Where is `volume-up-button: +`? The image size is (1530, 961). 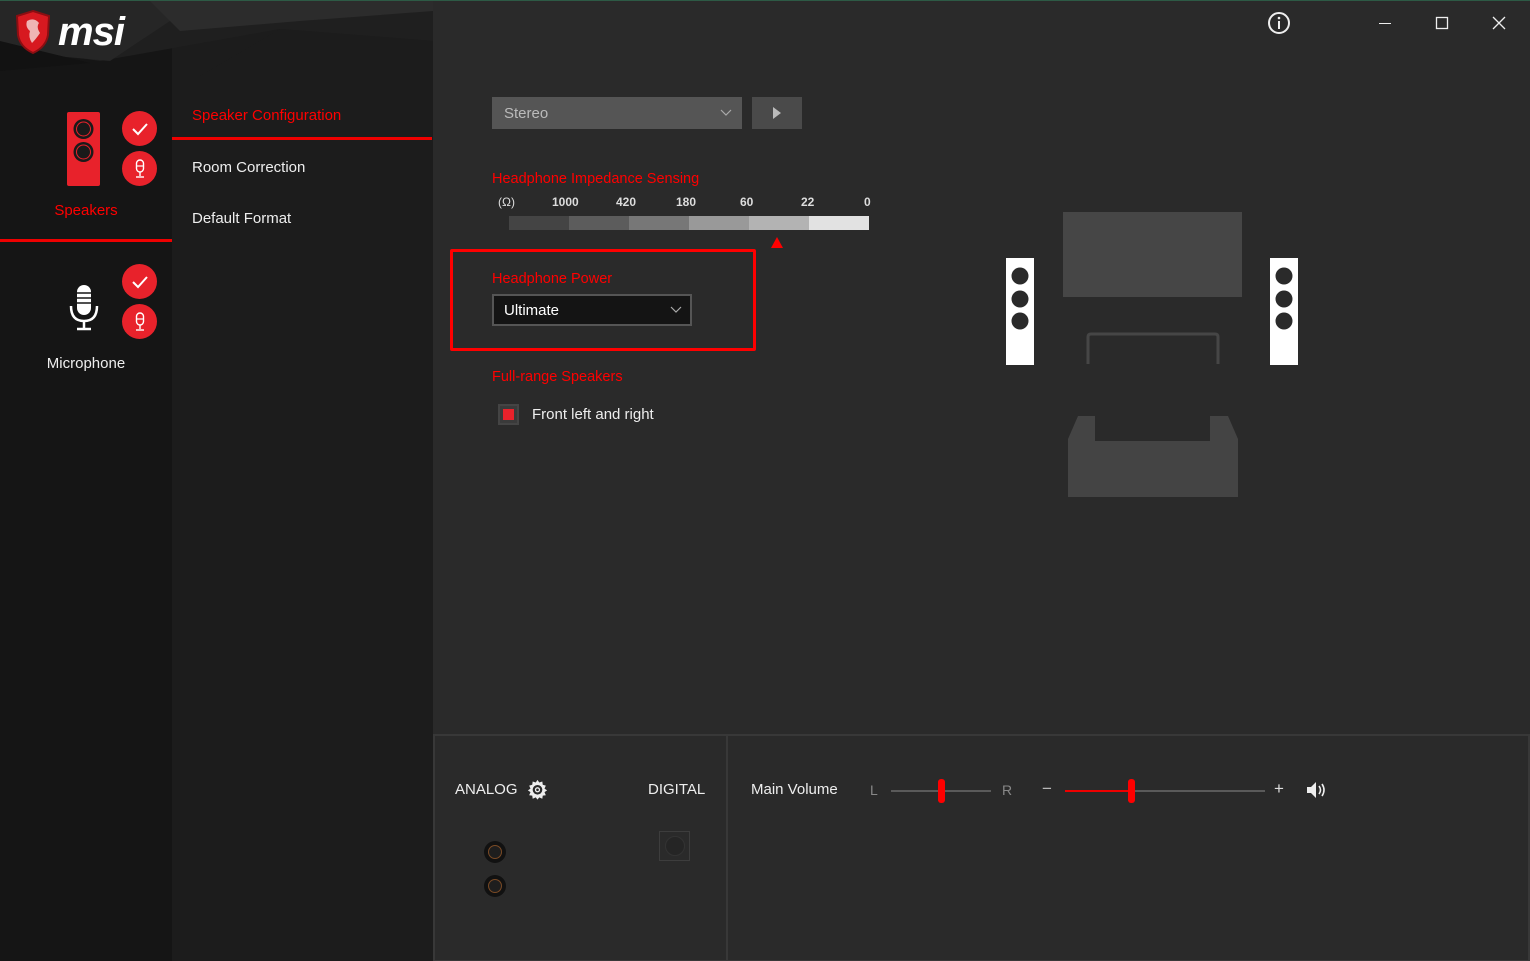 volume-up-button: + is located at coordinates (1279, 789).